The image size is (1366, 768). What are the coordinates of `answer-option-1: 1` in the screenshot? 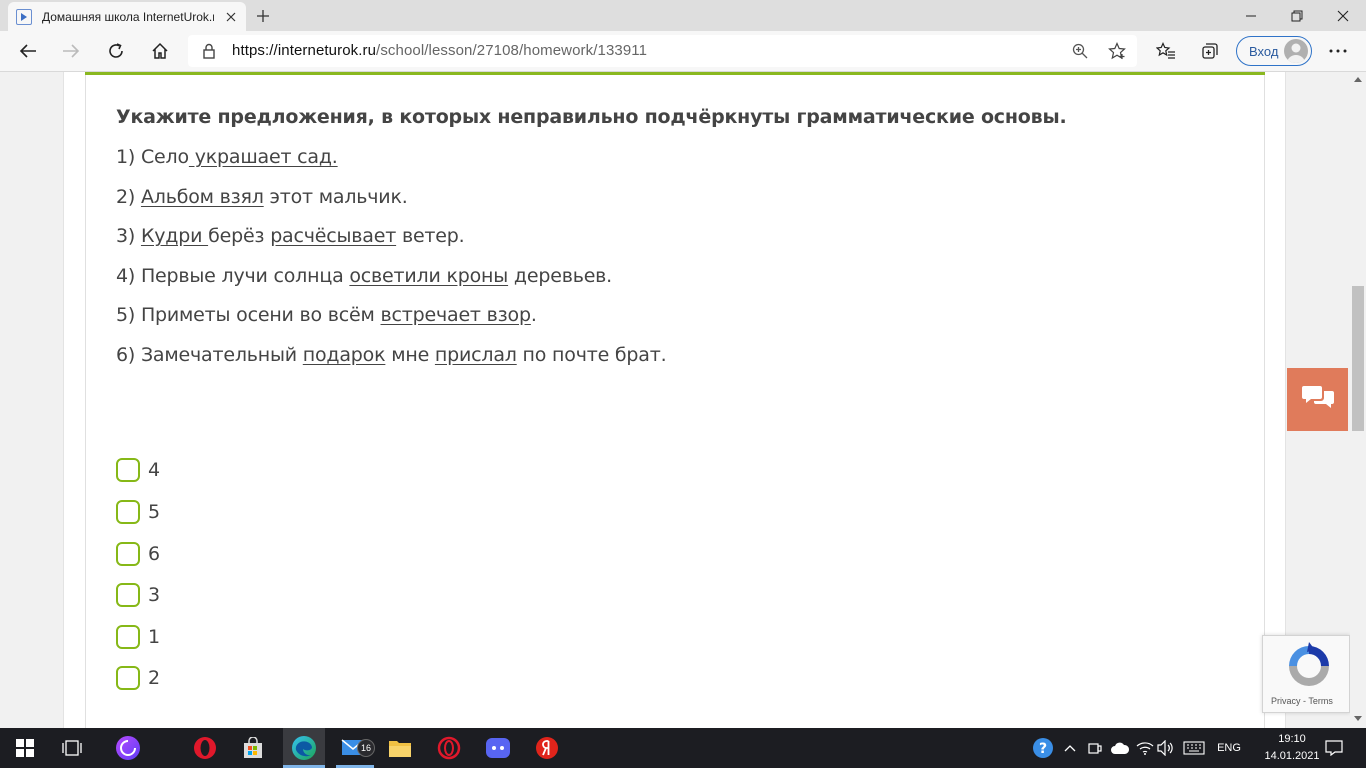 It's located at (138, 637).